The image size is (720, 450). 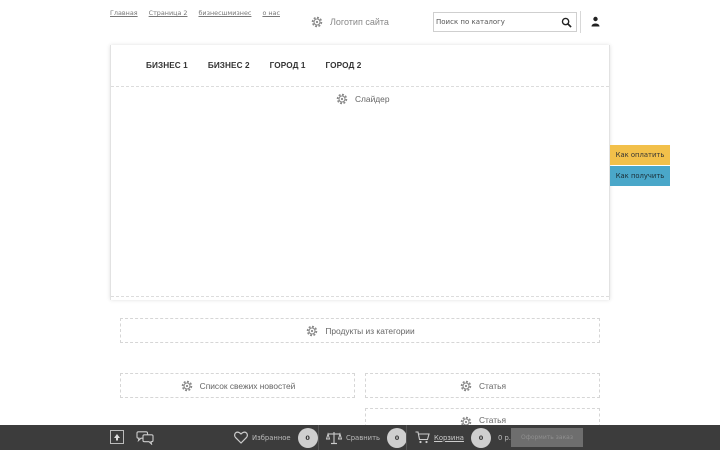 What do you see at coordinates (247, 385) in the screenshot?
I see `news-block-label: Список свежих новостей` at bounding box center [247, 385].